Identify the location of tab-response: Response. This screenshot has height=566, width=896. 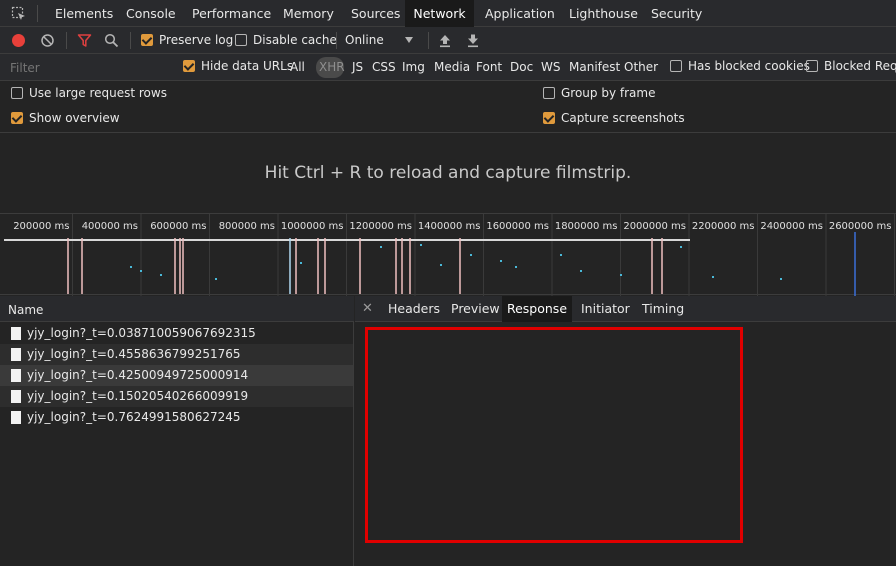
(537, 309).